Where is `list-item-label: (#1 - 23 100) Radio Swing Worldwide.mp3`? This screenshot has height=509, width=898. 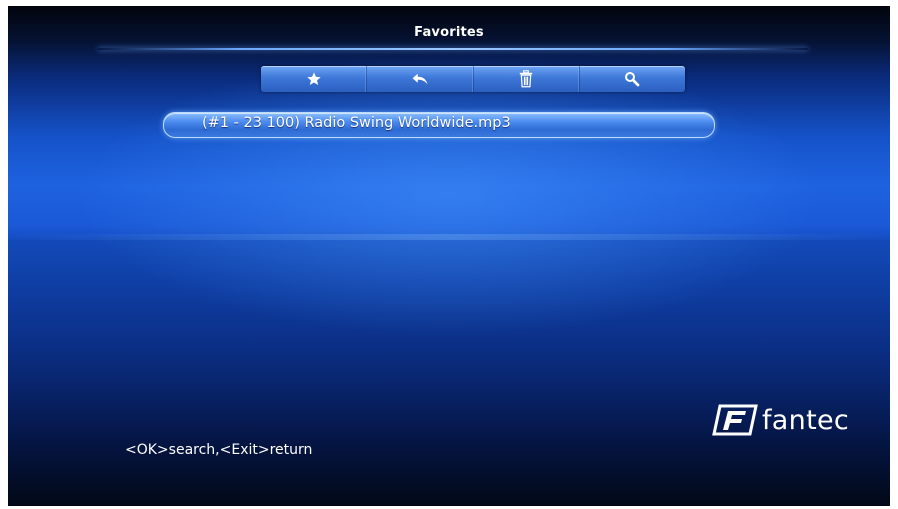 list-item-label: (#1 - 23 100) Radio Swing Worldwide.mp3 is located at coordinates (356, 123).